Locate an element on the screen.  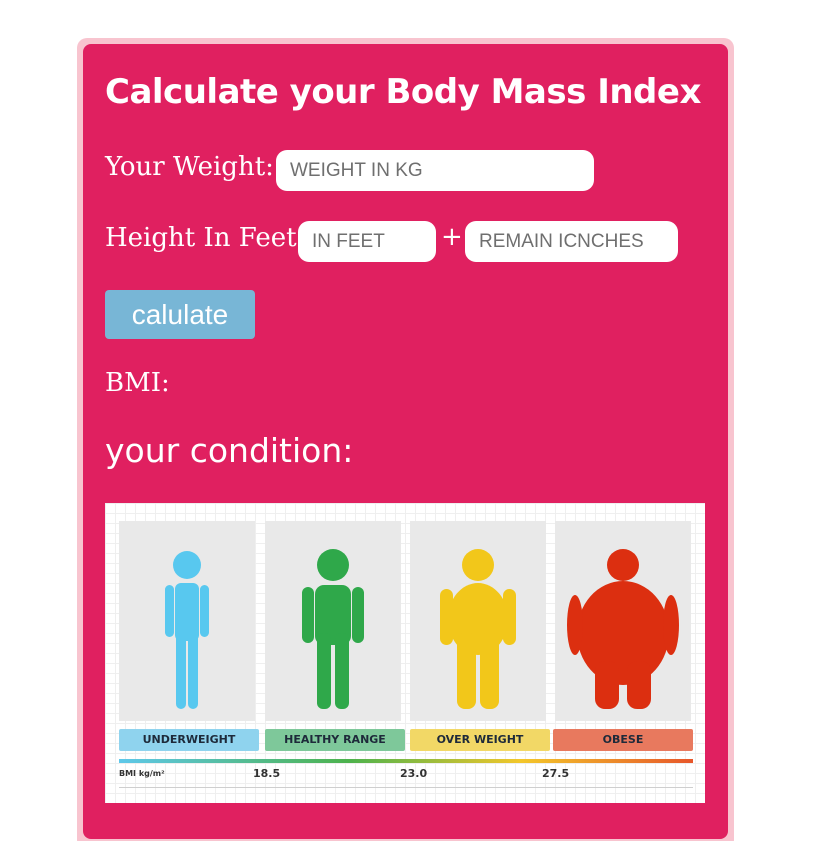
weight-input is located at coordinates (435, 170).